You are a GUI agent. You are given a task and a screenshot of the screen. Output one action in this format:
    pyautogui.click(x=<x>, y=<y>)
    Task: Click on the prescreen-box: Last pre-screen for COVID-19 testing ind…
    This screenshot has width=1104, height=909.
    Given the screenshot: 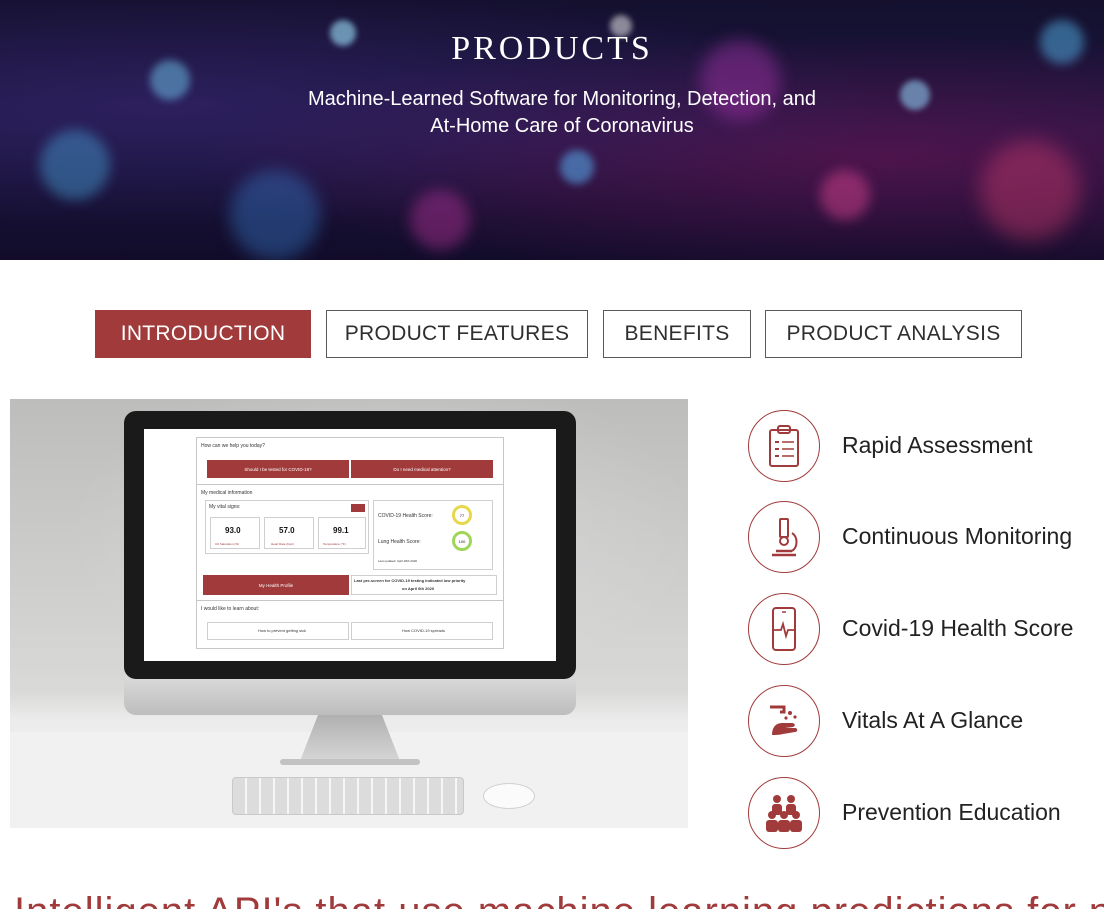 What is the action you would take?
    pyautogui.click(x=424, y=585)
    